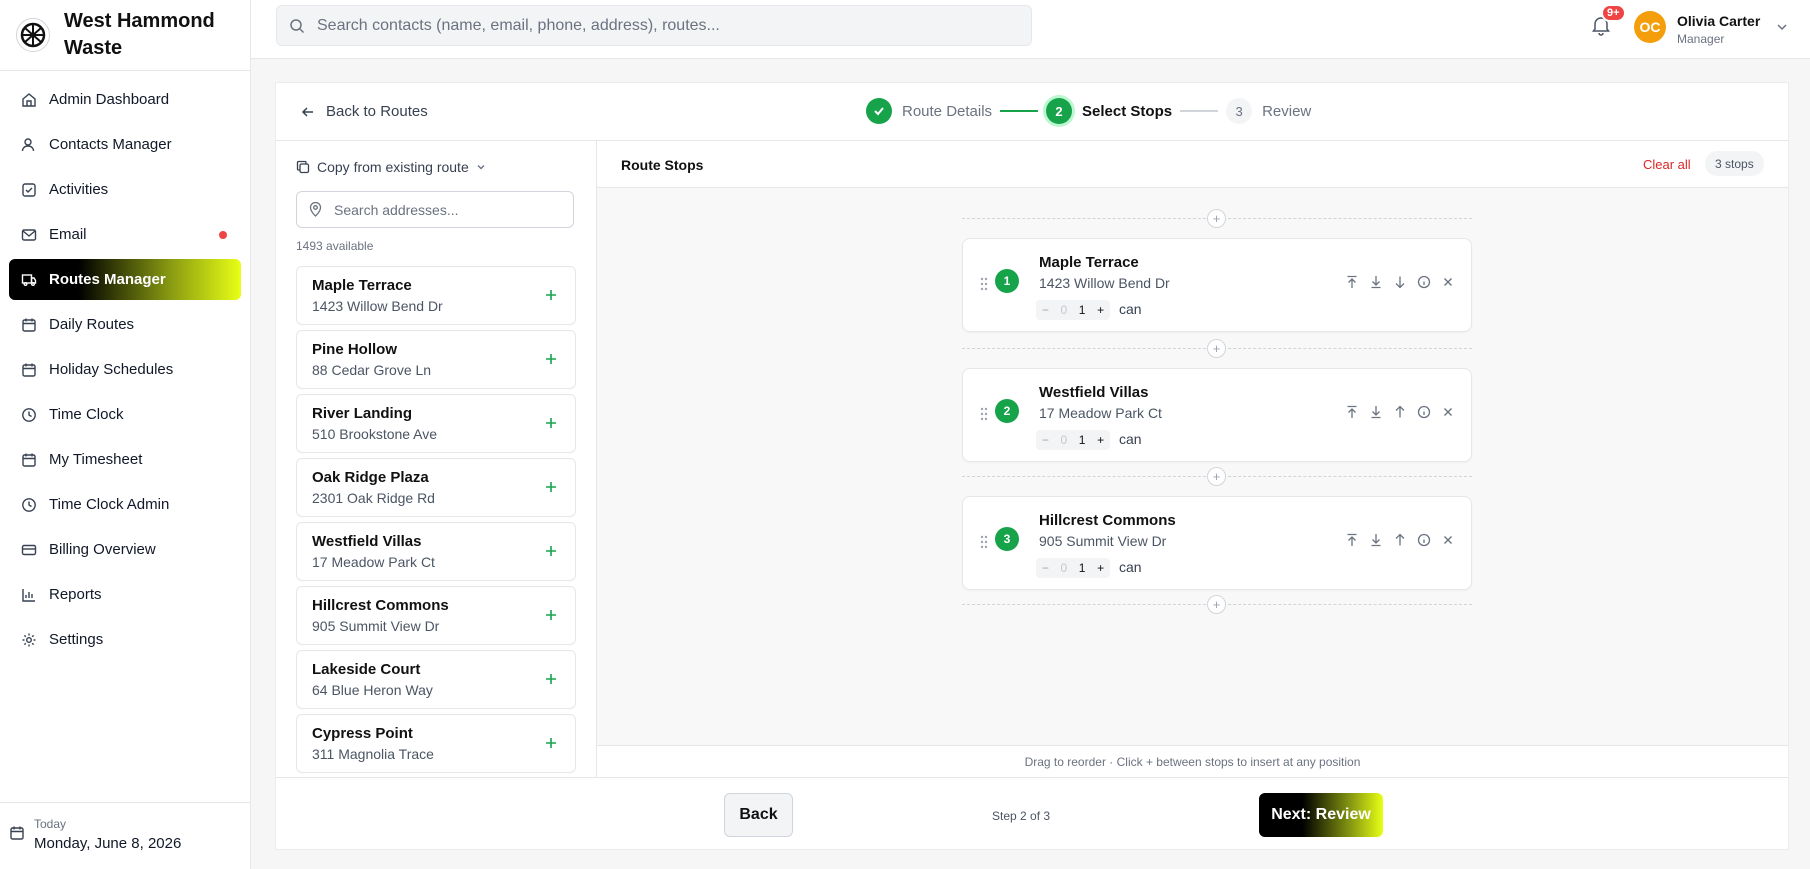 The width and height of the screenshot is (1810, 869). What do you see at coordinates (107, 279) in the screenshot?
I see `sidebar-item-label: Routes Manager` at bounding box center [107, 279].